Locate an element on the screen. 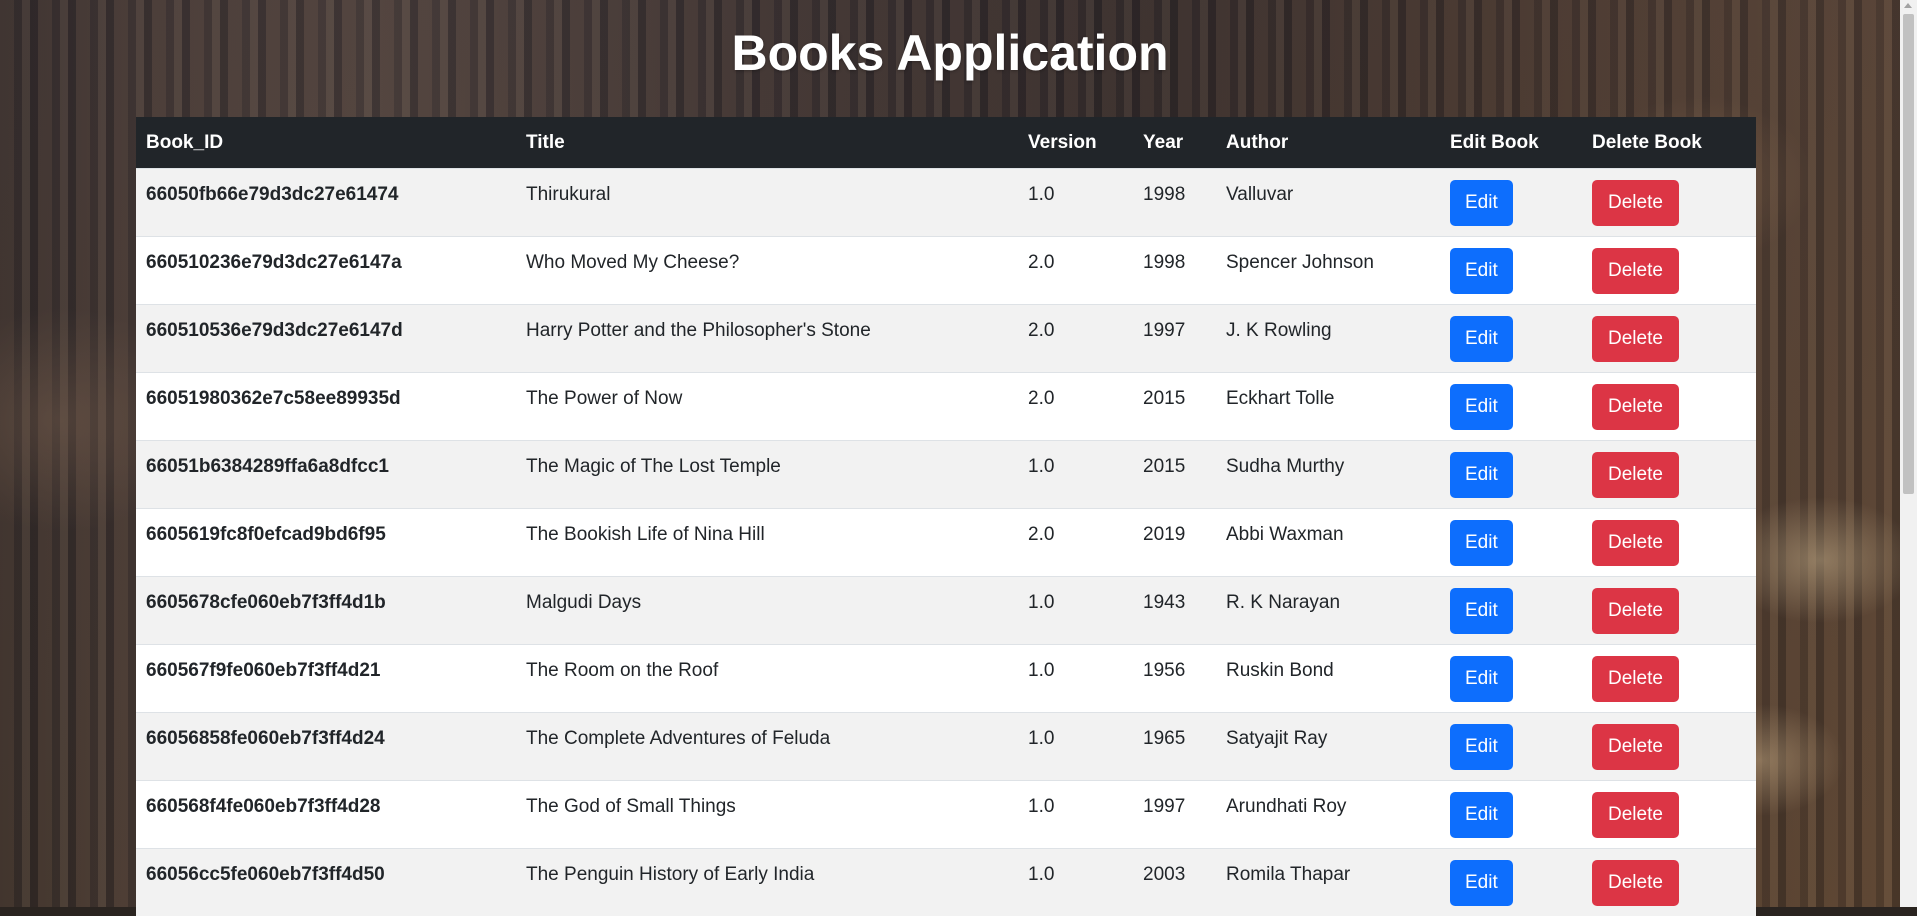  book-id-text: 66051980362e7c58ee89935d is located at coordinates (273, 399).